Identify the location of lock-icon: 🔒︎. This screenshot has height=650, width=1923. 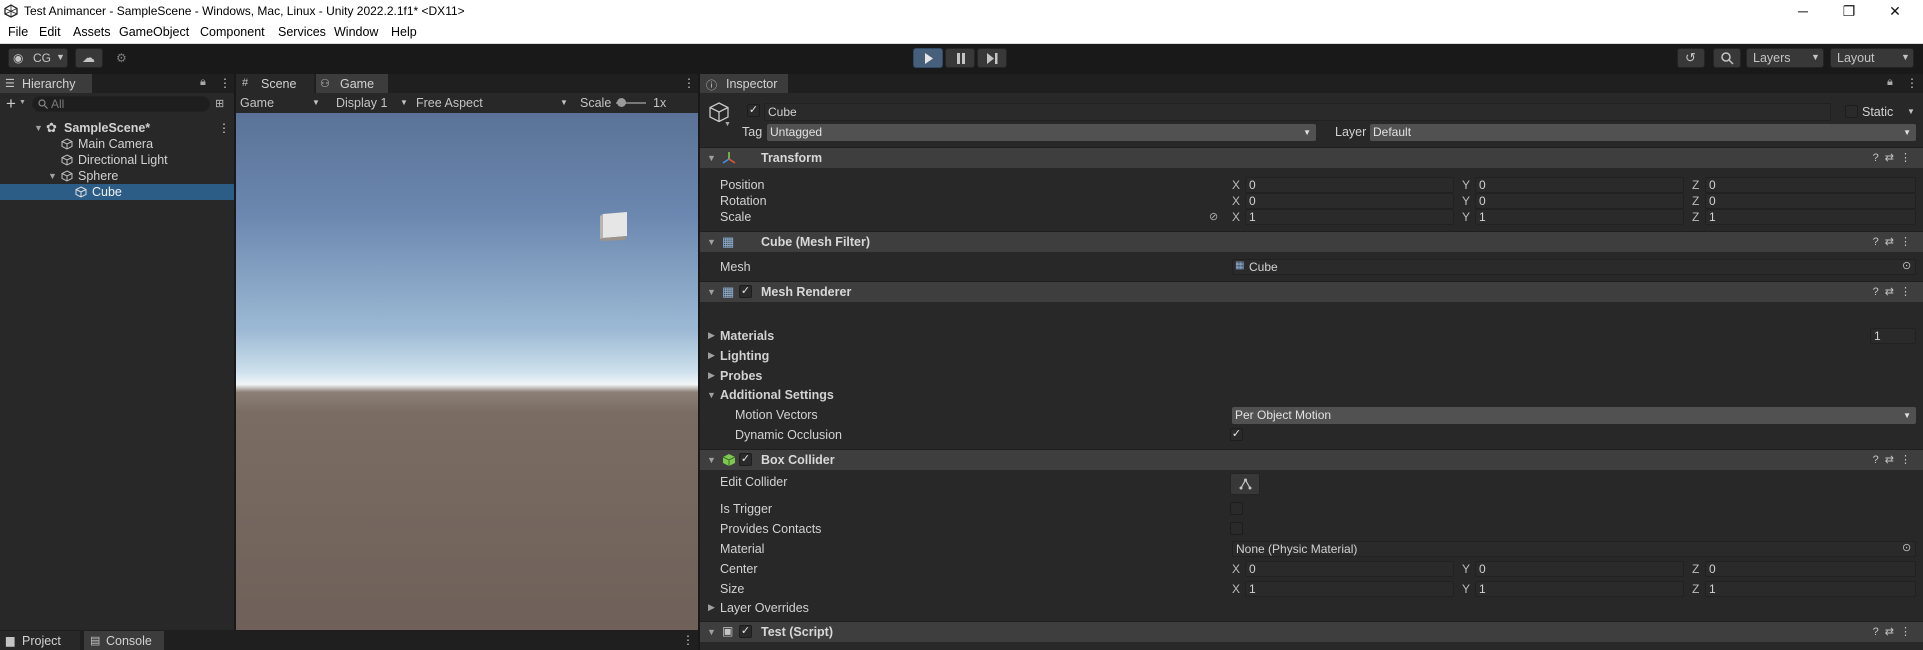
(203, 82).